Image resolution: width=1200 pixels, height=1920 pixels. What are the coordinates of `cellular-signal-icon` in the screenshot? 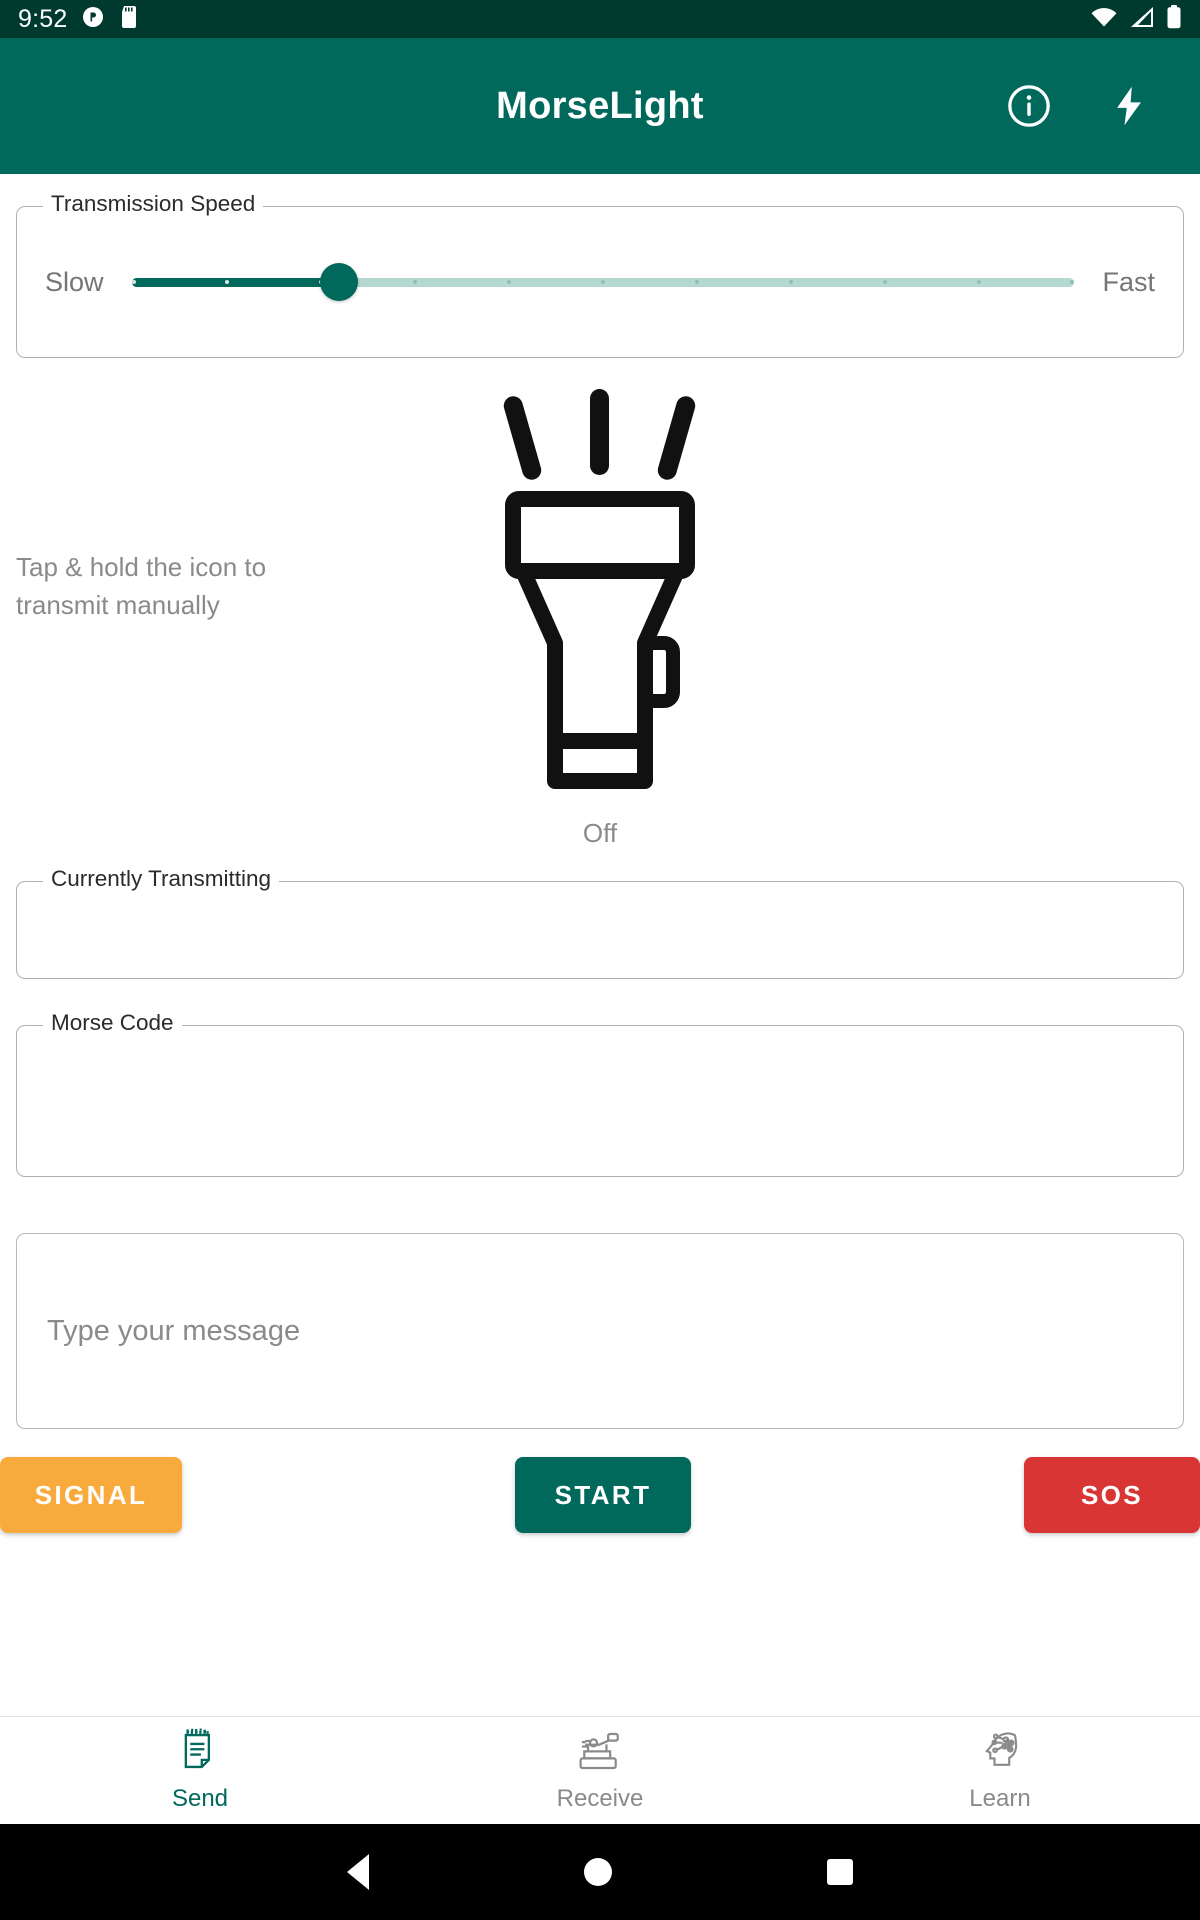 It's located at (1142, 19).